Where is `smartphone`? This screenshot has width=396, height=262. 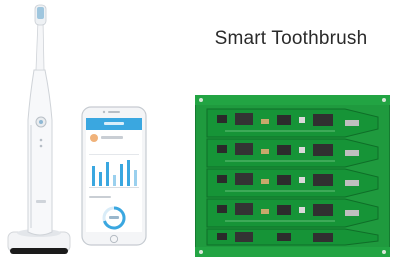 smartphone is located at coordinates (114, 176).